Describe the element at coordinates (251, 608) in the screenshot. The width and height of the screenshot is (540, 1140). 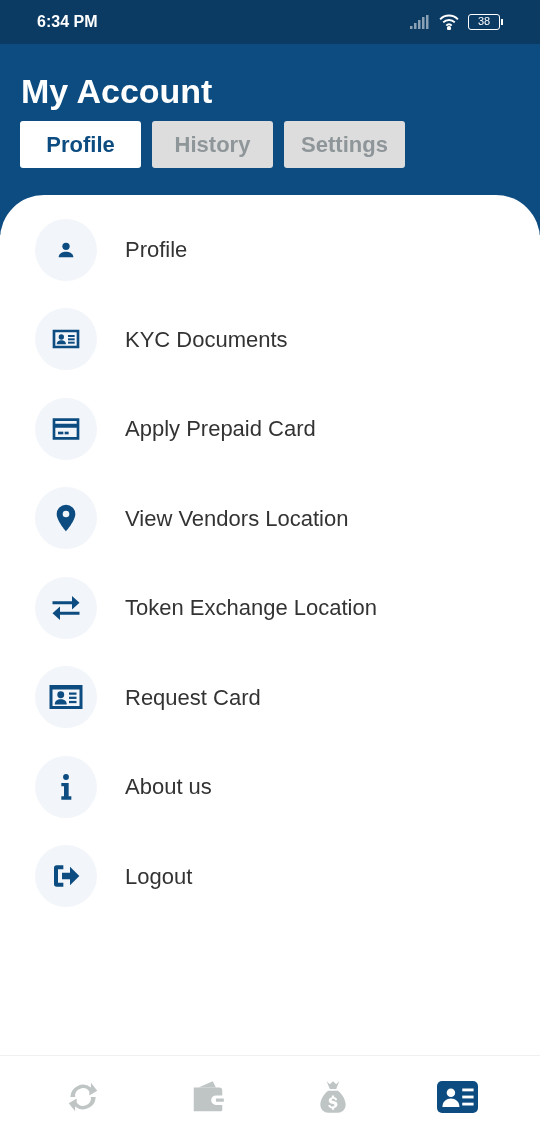
I see `menu-label: Token Exchange Location` at that location.